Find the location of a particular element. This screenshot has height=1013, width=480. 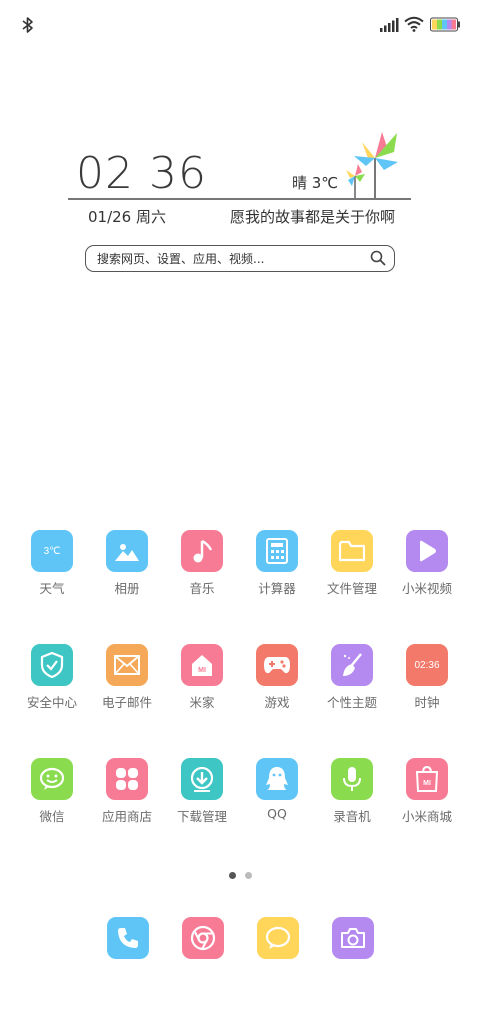

app-downloads: 下载管理 is located at coordinates (202, 798).